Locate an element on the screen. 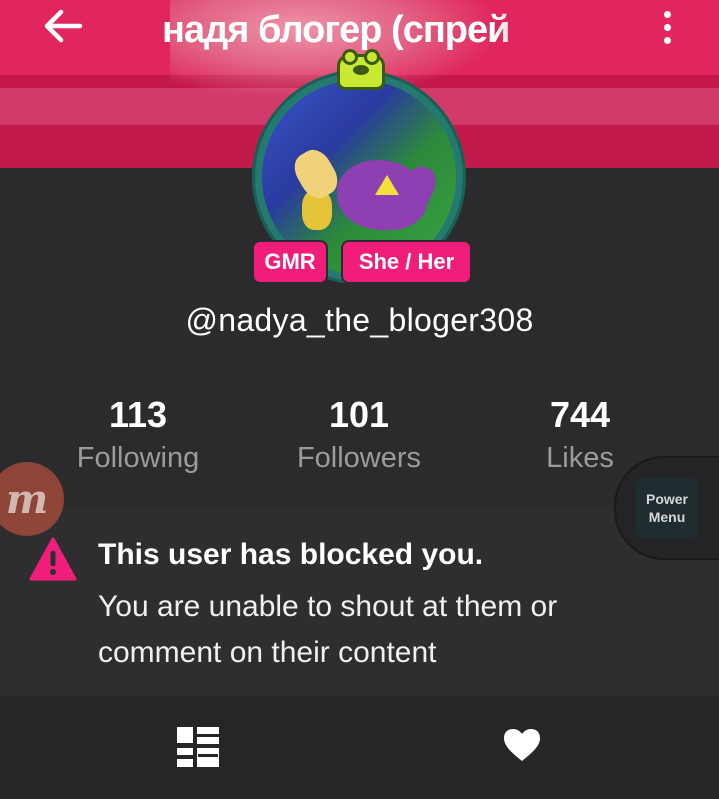  power-menu-button: Power Menu is located at coordinates (667, 508).